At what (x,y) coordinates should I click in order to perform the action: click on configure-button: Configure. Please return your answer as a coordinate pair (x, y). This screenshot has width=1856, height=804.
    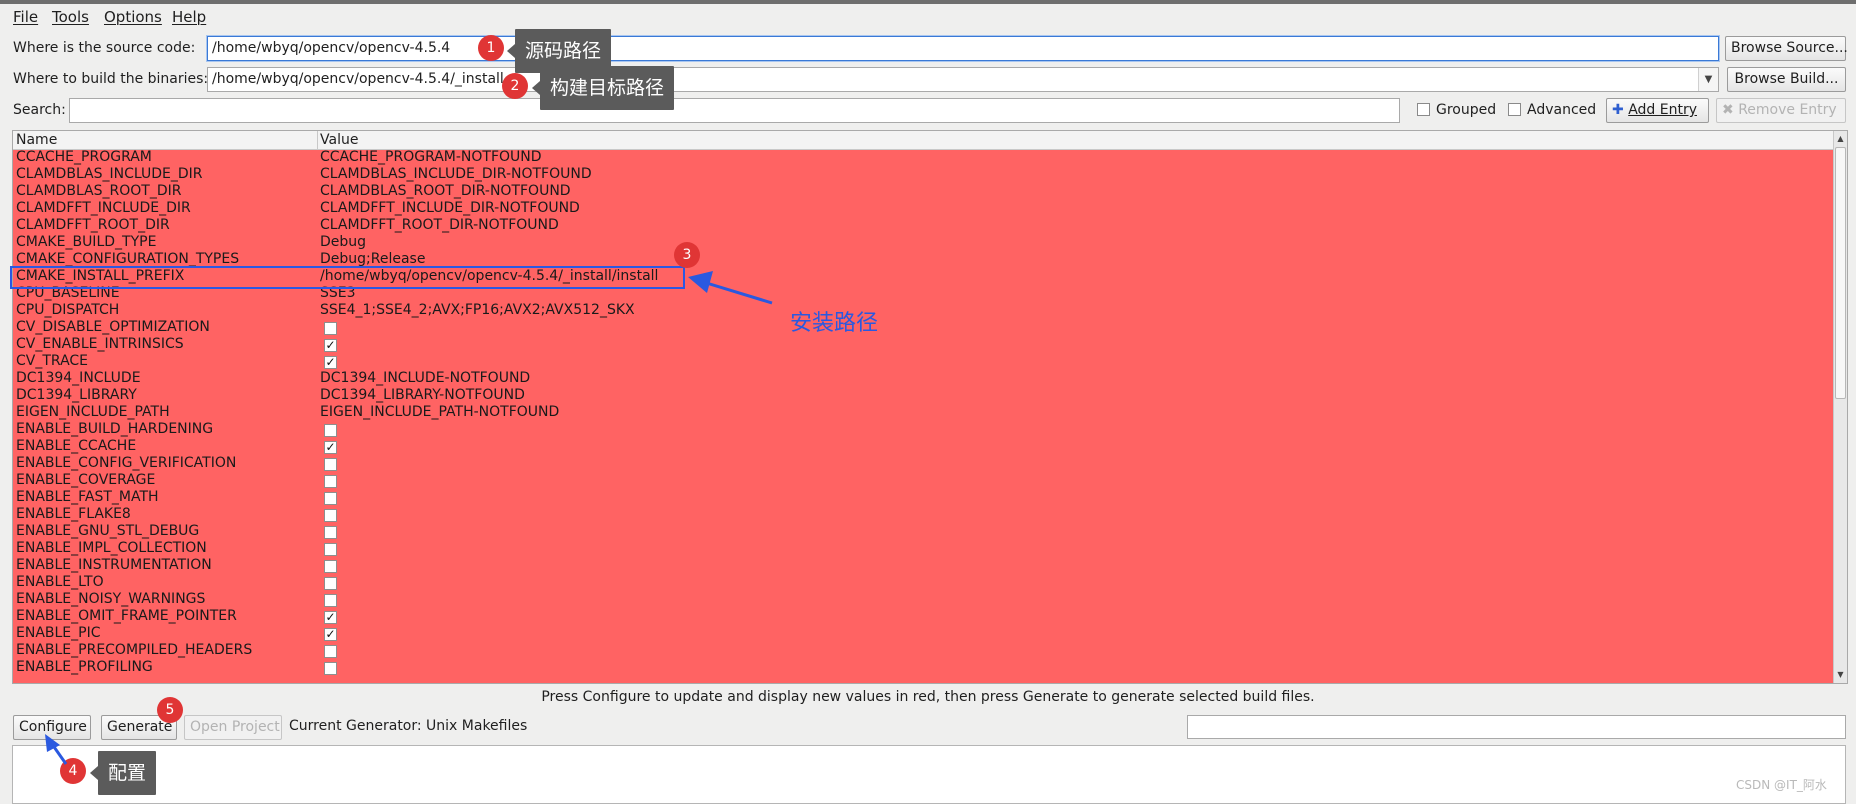
    Looking at the image, I should click on (52, 727).